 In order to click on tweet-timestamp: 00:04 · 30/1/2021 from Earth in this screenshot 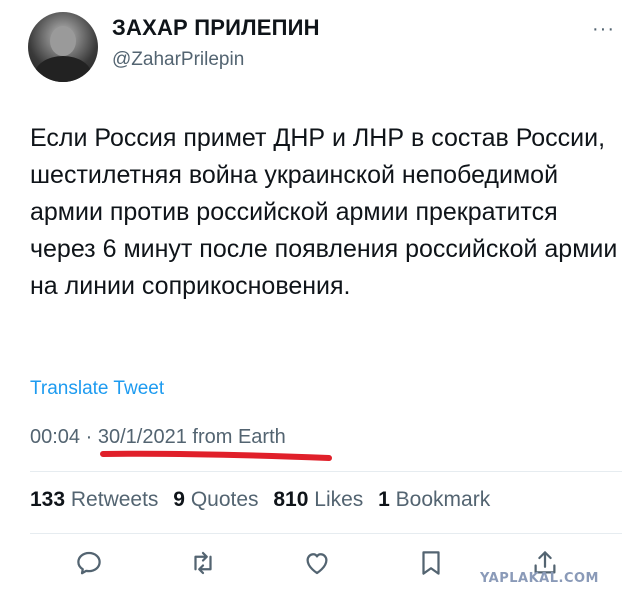, I will do `click(158, 437)`.